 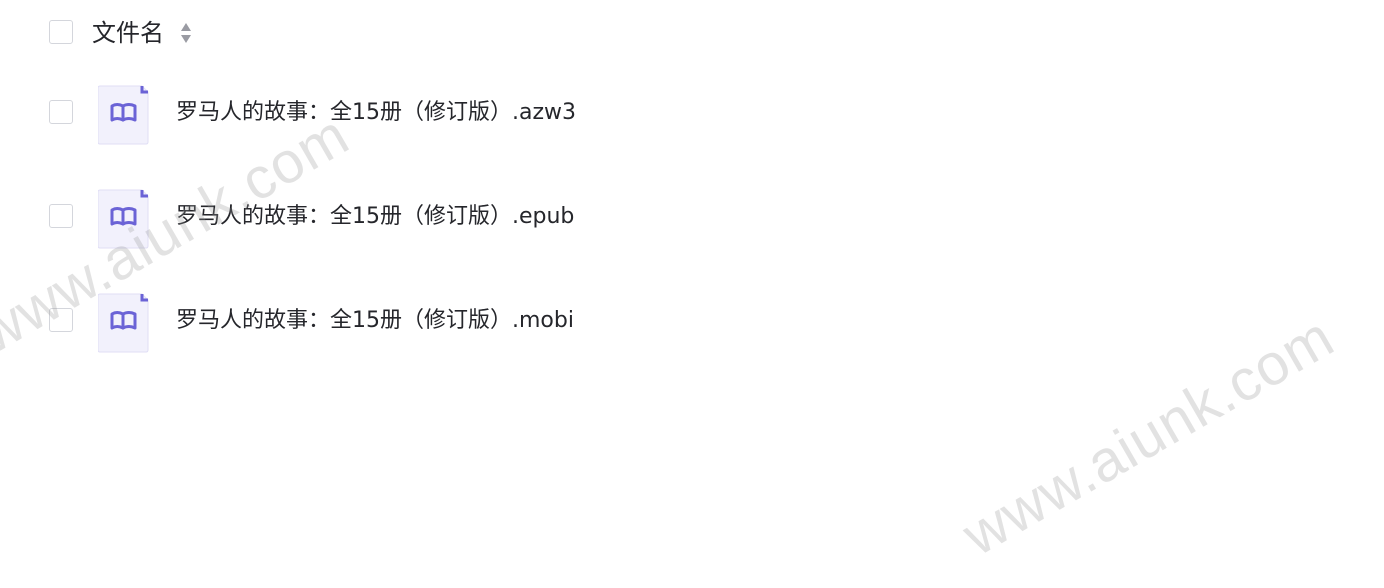 What do you see at coordinates (186, 33) in the screenshot?
I see `sort-updown-icon` at bounding box center [186, 33].